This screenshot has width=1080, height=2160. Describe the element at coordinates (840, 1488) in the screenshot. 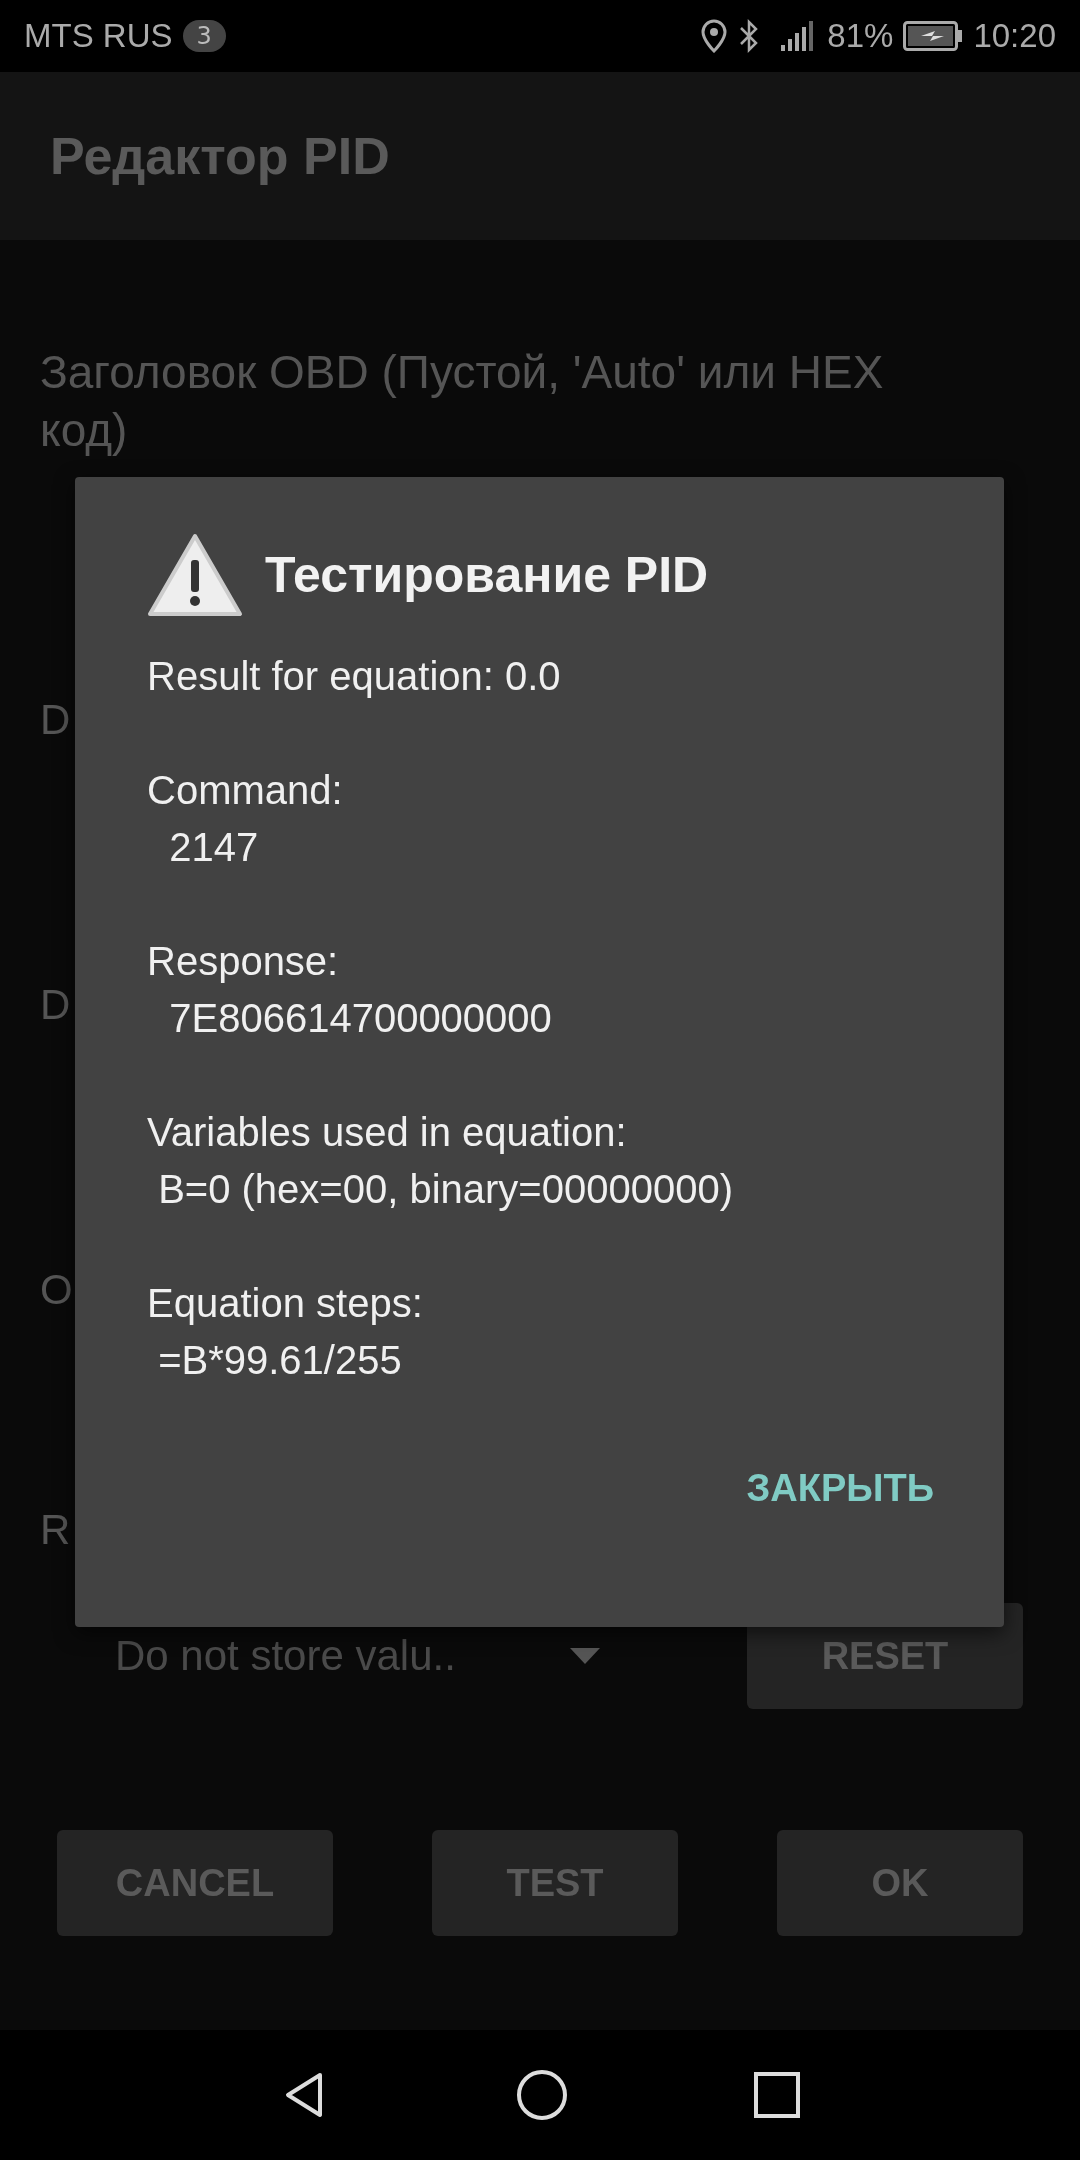

I see `close-button: ЗАКРЫТЬ` at that location.